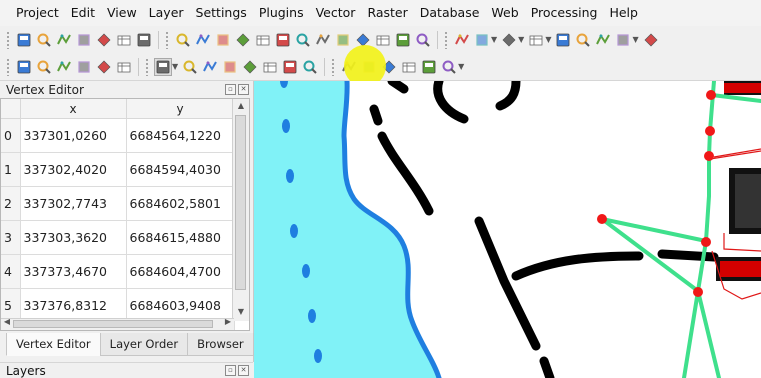  What do you see at coordinates (310, 67) in the screenshot?
I see `redo-icon` at bounding box center [310, 67].